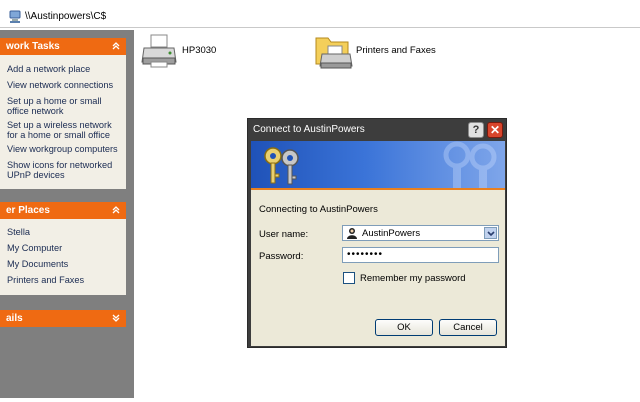 The image size is (640, 402). What do you see at coordinates (63, 210) in the screenshot?
I see `other-places-header: er Places` at bounding box center [63, 210].